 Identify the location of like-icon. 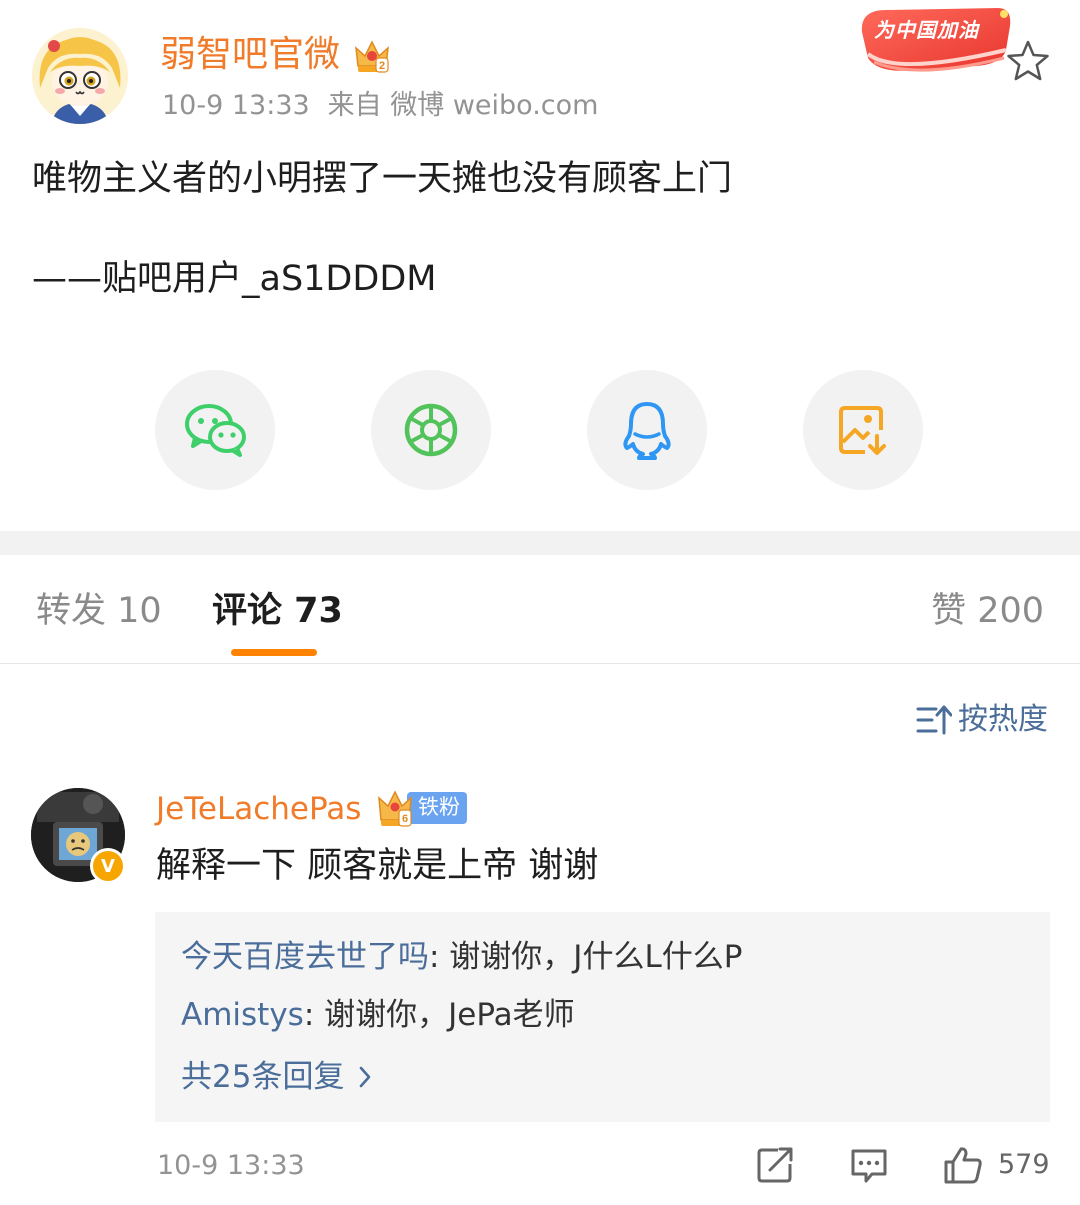
(963, 1165).